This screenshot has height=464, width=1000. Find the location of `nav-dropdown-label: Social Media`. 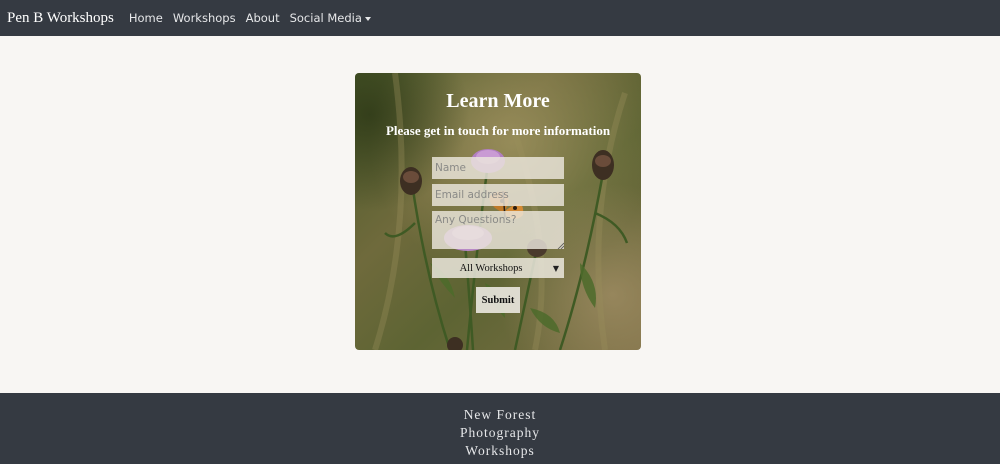

nav-dropdown-label: Social Media is located at coordinates (325, 18).